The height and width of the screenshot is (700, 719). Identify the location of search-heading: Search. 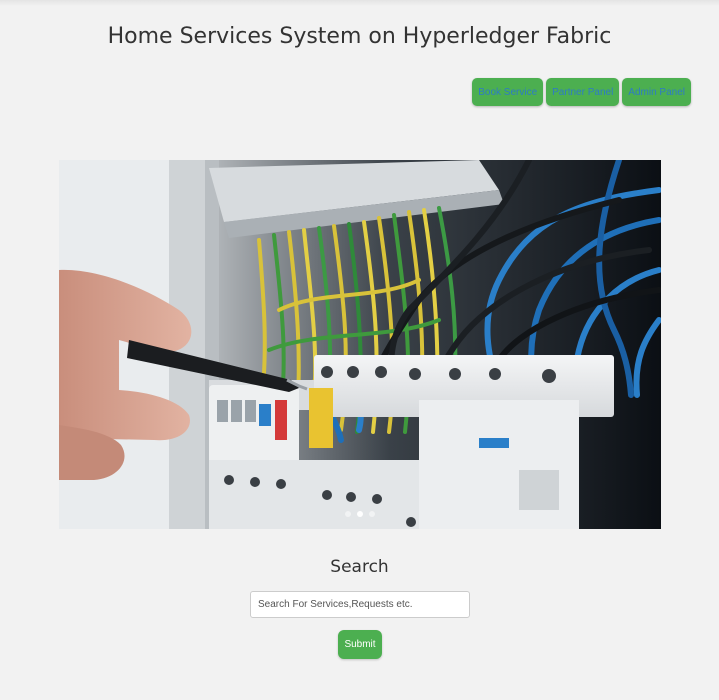
(359, 567).